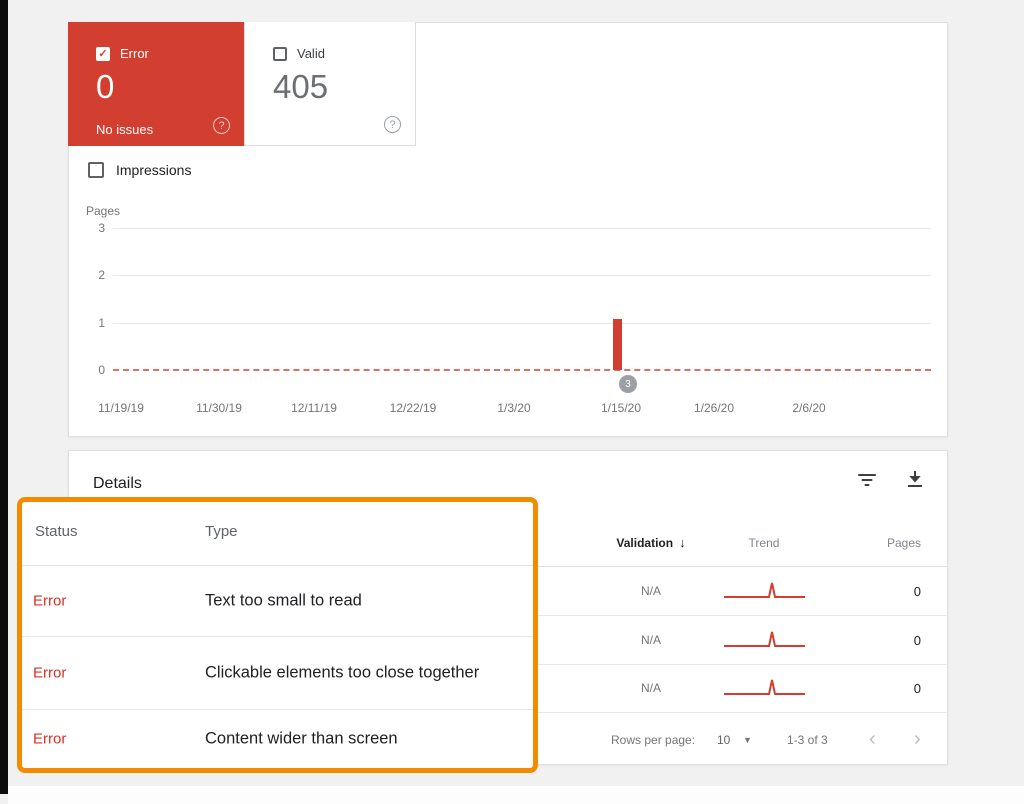 Image resolution: width=1024 pixels, height=804 pixels. What do you see at coordinates (917, 739) in the screenshot?
I see `next-page-icon: ›` at bounding box center [917, 739].